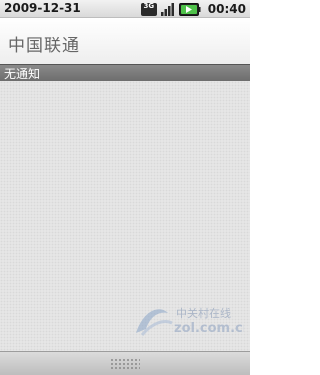 The width and height of the screenshot is (320, 375). I want to click on notification-drag-handle-bar, so click(125, 363).